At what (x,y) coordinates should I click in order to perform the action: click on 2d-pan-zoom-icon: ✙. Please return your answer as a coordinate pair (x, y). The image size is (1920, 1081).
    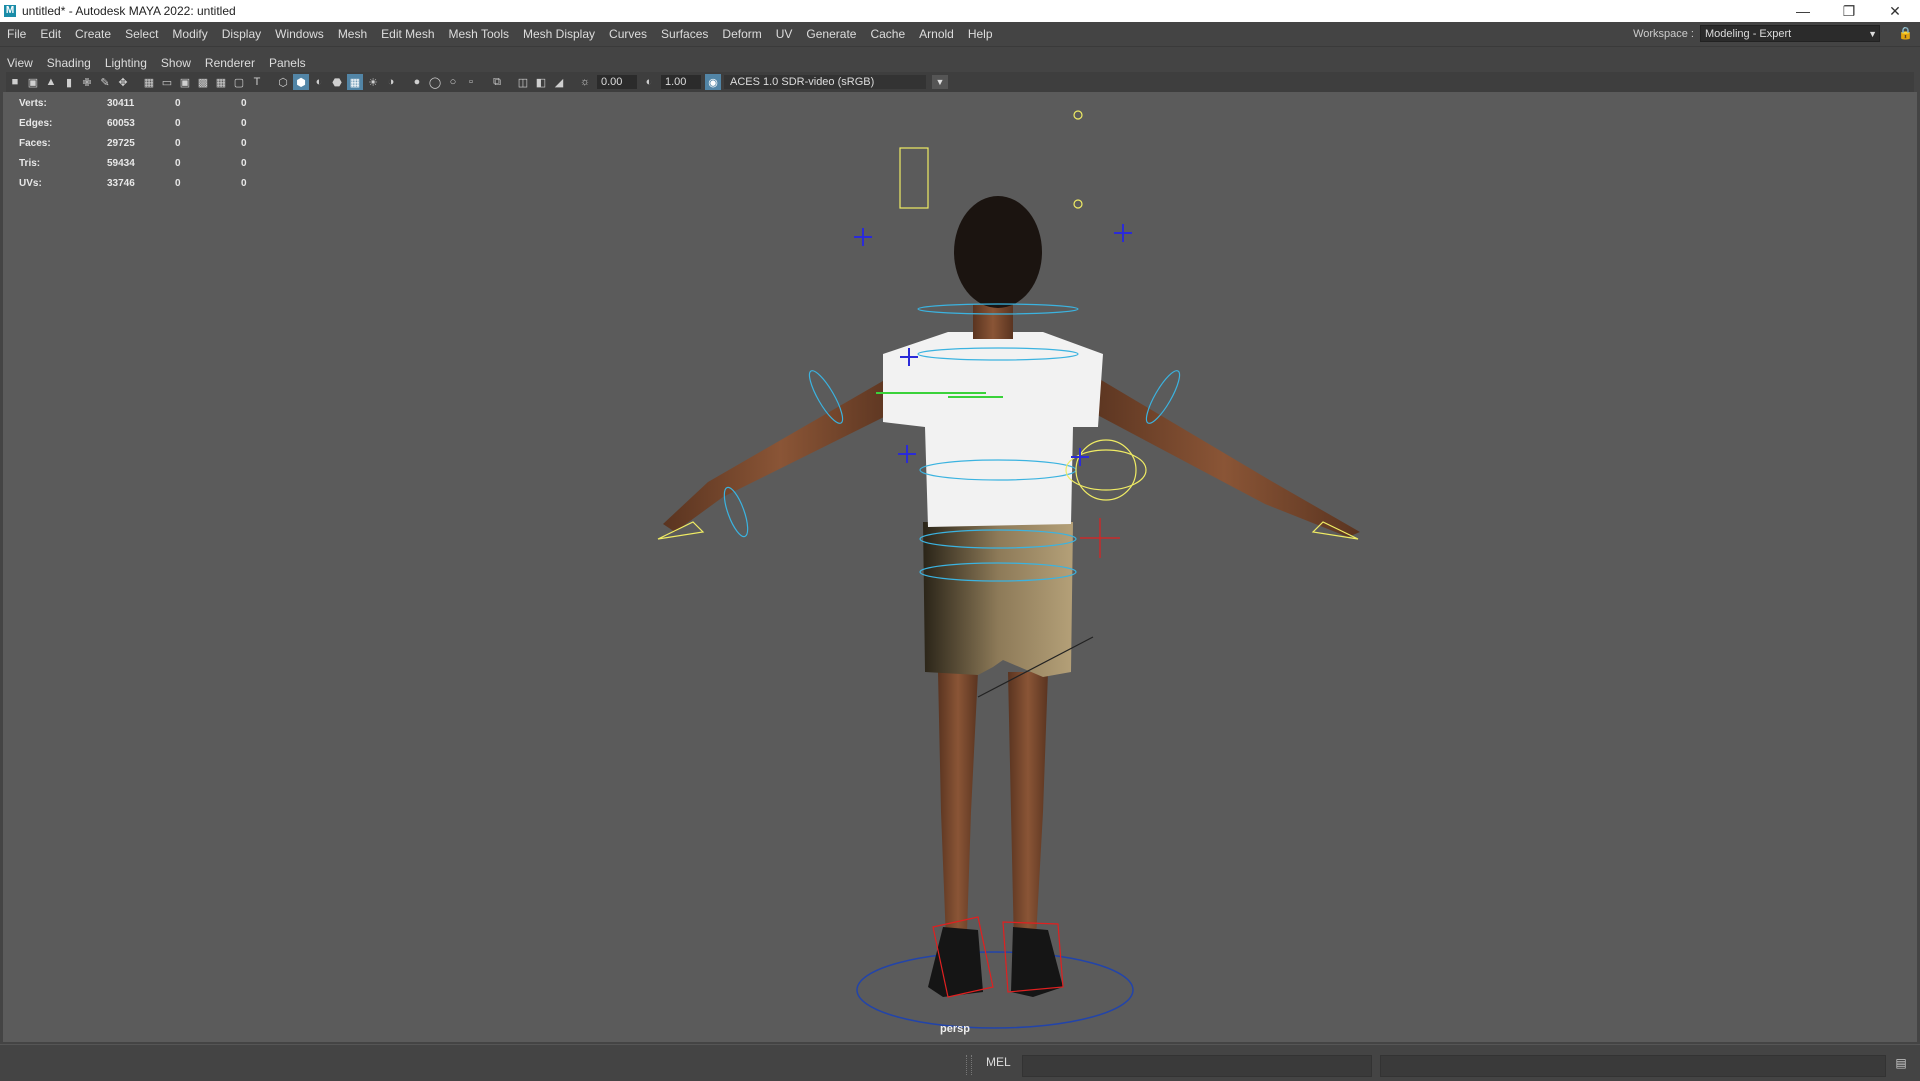
    Looking at the image, I should click on (87, 82).